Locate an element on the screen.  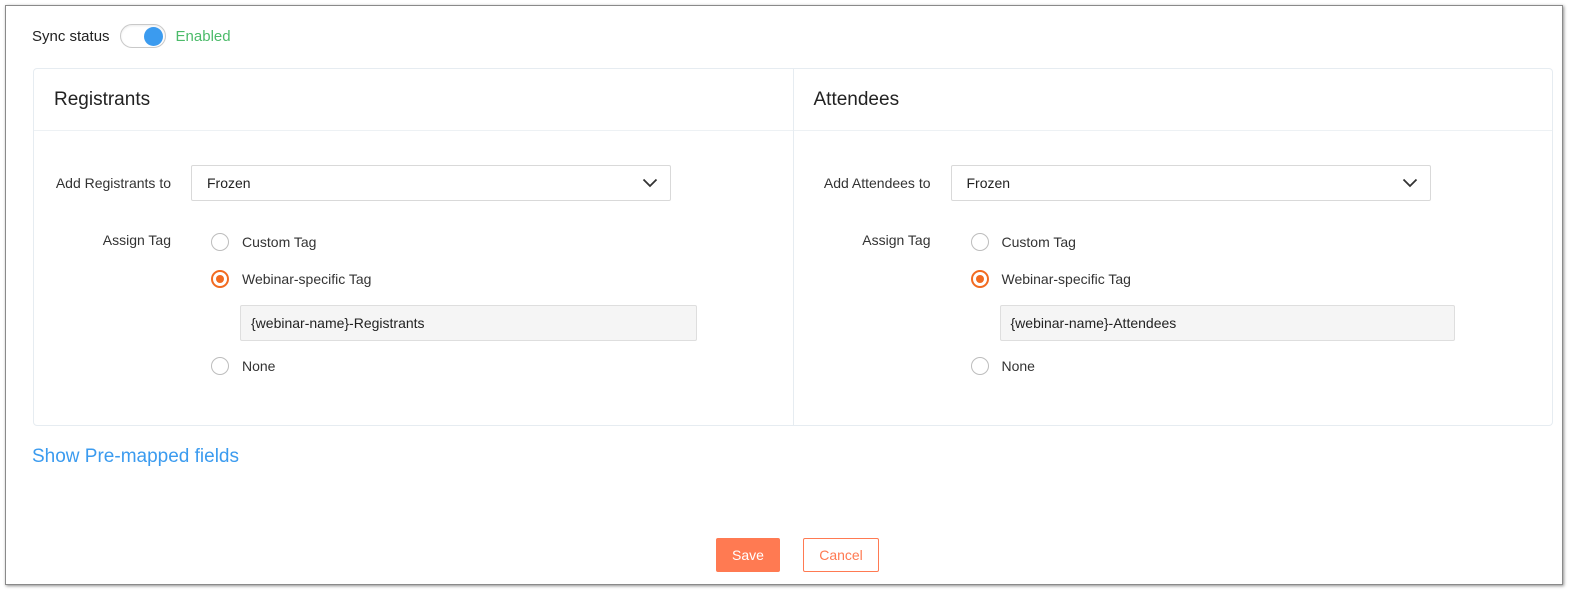
add-registrants-row: Add Registrants to Frozen is located at coordinates (352, 183).